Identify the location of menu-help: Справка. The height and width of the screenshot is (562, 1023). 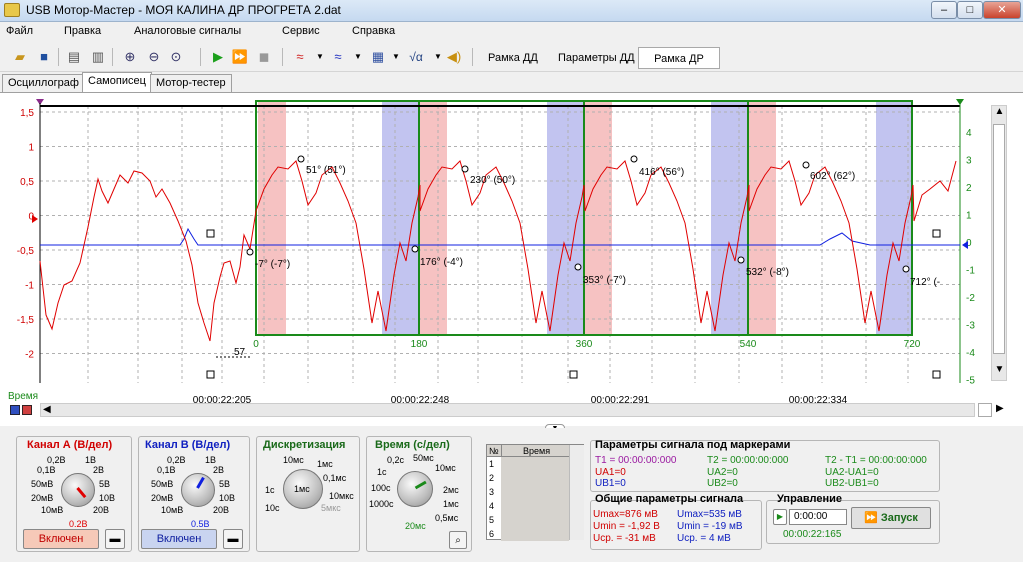
(373, 31).